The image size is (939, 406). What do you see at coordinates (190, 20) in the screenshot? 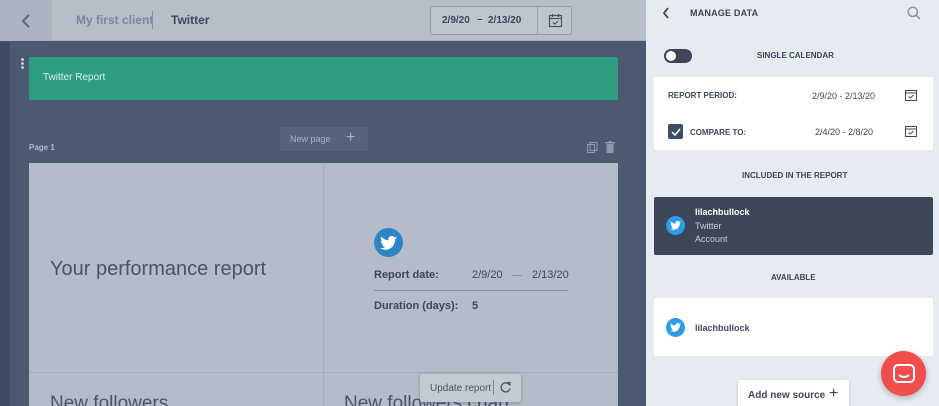
I see `breadcrumb-current: Twitter` at bounding box center [190, 20].